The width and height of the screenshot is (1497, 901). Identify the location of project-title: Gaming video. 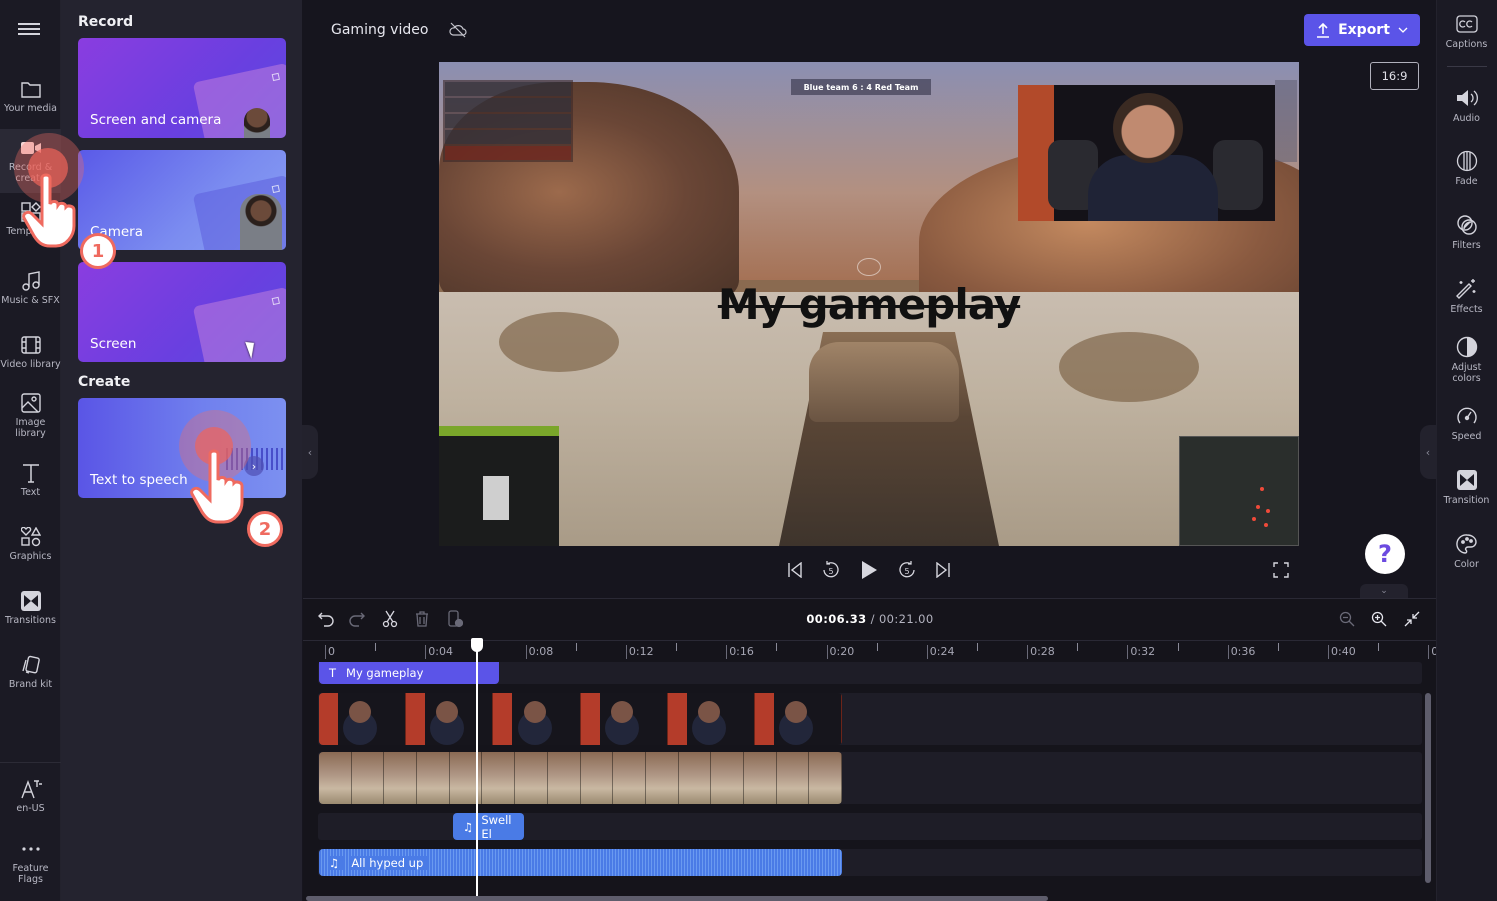
(375, 30).